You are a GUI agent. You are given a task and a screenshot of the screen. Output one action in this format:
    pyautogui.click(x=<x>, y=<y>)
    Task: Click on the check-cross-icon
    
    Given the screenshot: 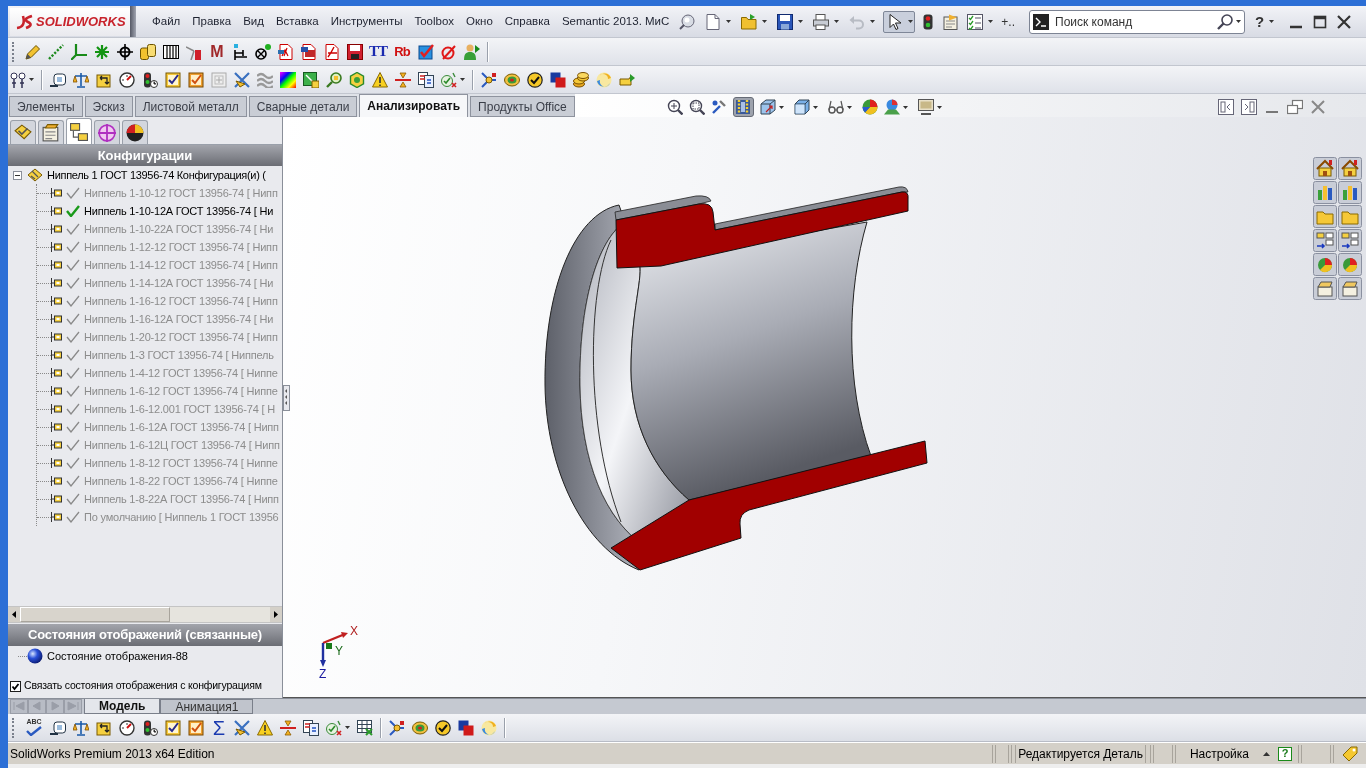 What is the action you would take?
    pyautogui.click(x=334, y=727)
    